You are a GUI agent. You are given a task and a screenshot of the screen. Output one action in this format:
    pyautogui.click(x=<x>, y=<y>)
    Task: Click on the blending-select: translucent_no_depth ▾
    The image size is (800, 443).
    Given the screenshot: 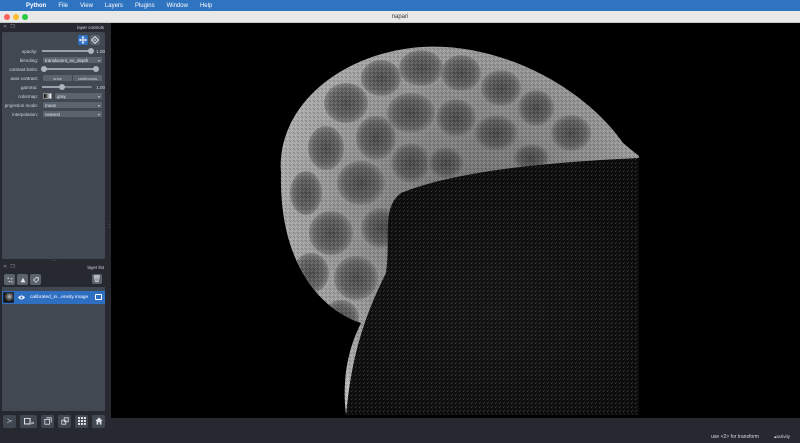 What is the action you would take?
    pyautogui.click(x=72, y=60)
    